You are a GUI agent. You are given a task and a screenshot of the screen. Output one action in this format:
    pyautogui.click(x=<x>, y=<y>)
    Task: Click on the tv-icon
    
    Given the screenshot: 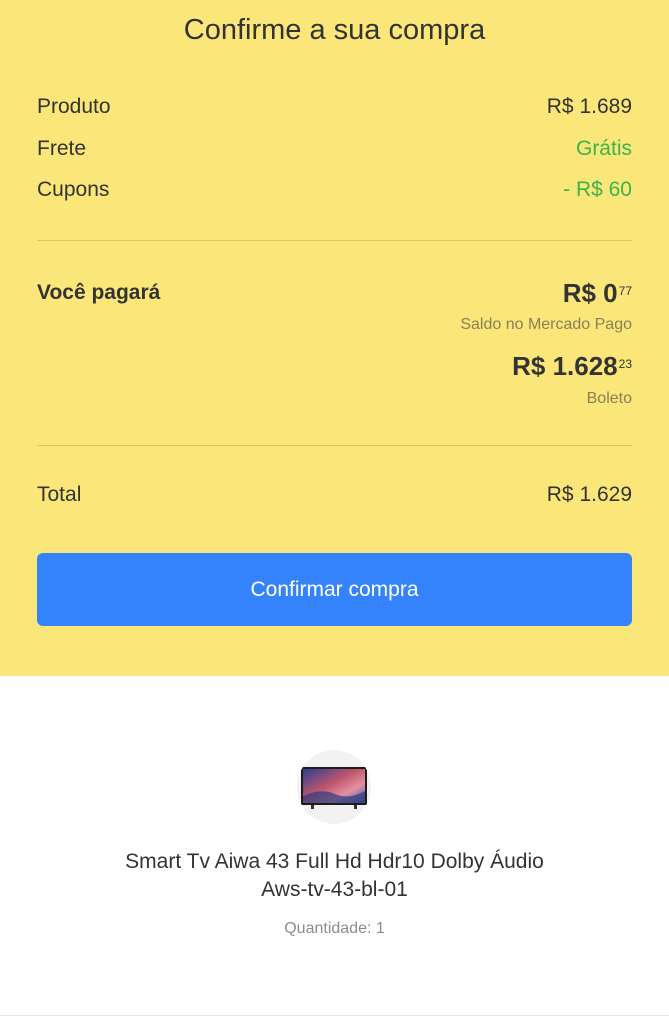 What is the action you would take?
    pyautogui.click(x=334, y=788)
    